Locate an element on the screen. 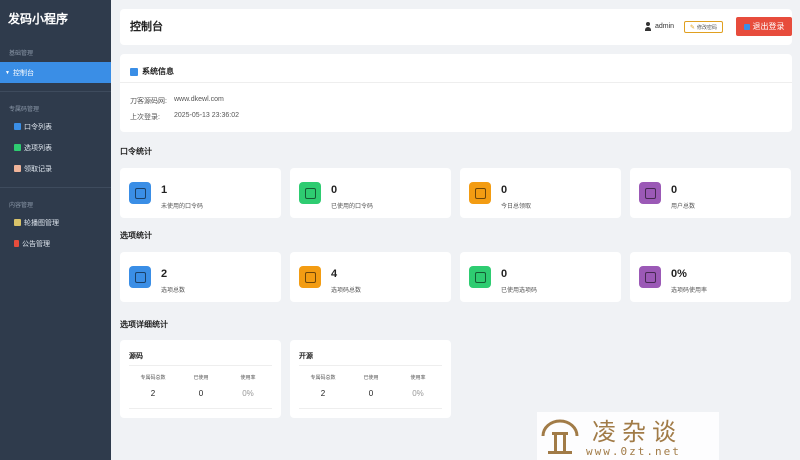  stat-label: 选项总数 is located at coordinates (173, 291).